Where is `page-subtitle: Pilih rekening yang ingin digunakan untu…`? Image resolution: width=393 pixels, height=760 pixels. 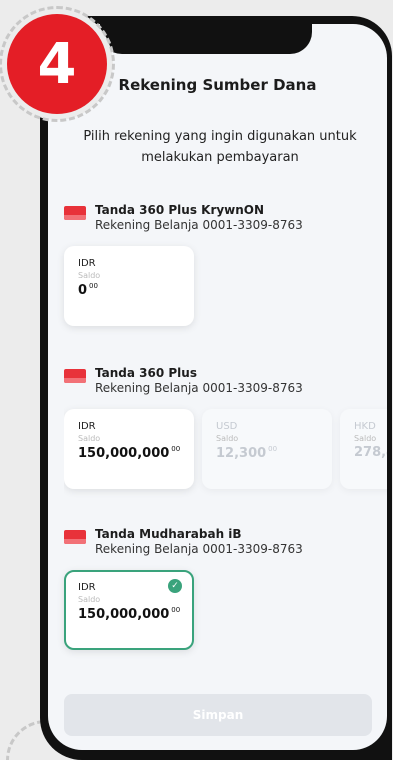
page-subtitle: Pilih rekening yang ingin digunakan untu… is located at coordinates (220, 147).